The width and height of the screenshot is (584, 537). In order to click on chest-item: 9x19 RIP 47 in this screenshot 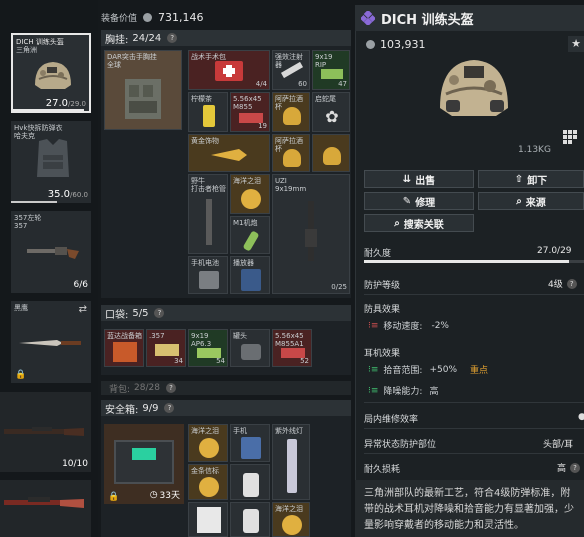, I will do `click(331, 70)`.